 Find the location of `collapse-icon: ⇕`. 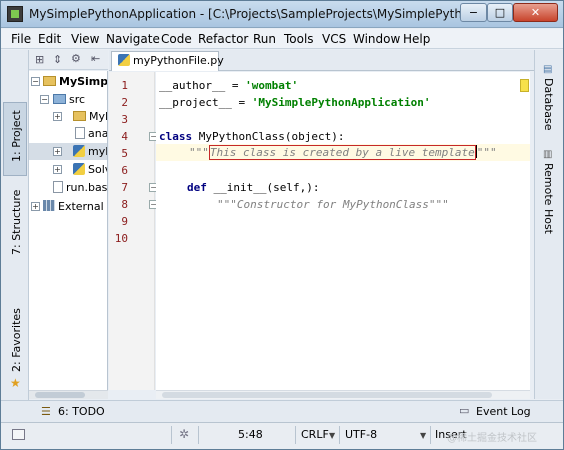

collapse-icon: ⇕ is located at coordinates (57, 59).